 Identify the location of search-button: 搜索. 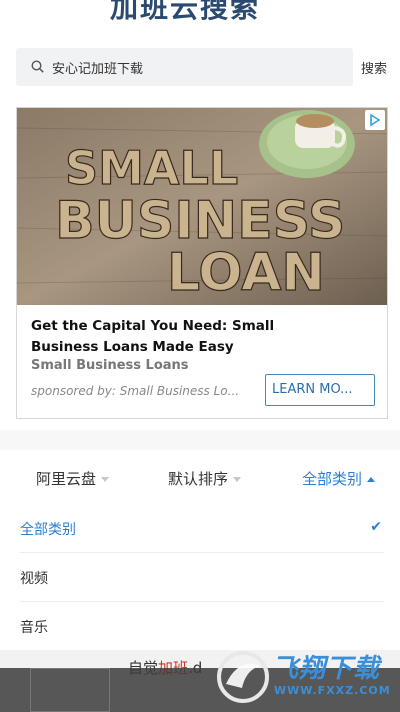
(374, 67).